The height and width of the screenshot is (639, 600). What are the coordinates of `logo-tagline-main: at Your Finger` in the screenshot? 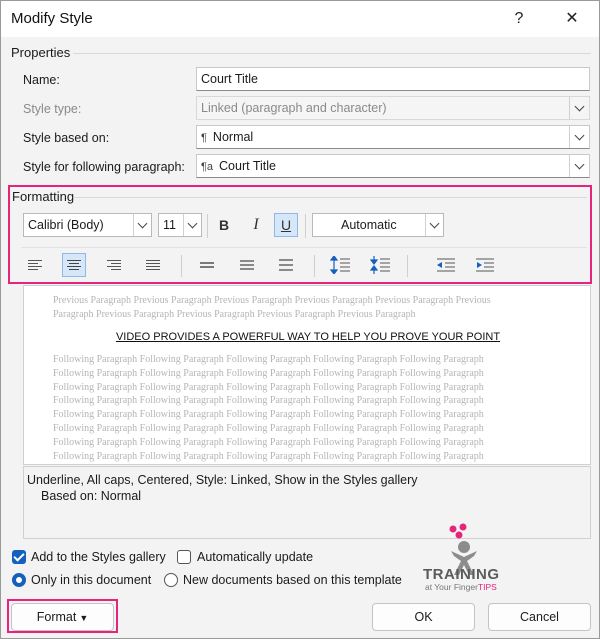 It's located at (451, 587).